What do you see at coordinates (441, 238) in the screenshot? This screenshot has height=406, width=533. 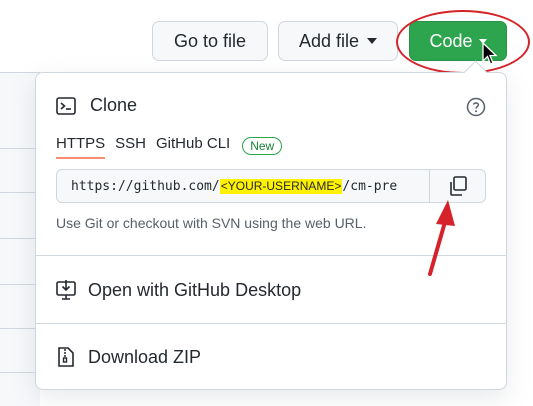 I see `annotation-arrow` at bounding box center [441, 238].